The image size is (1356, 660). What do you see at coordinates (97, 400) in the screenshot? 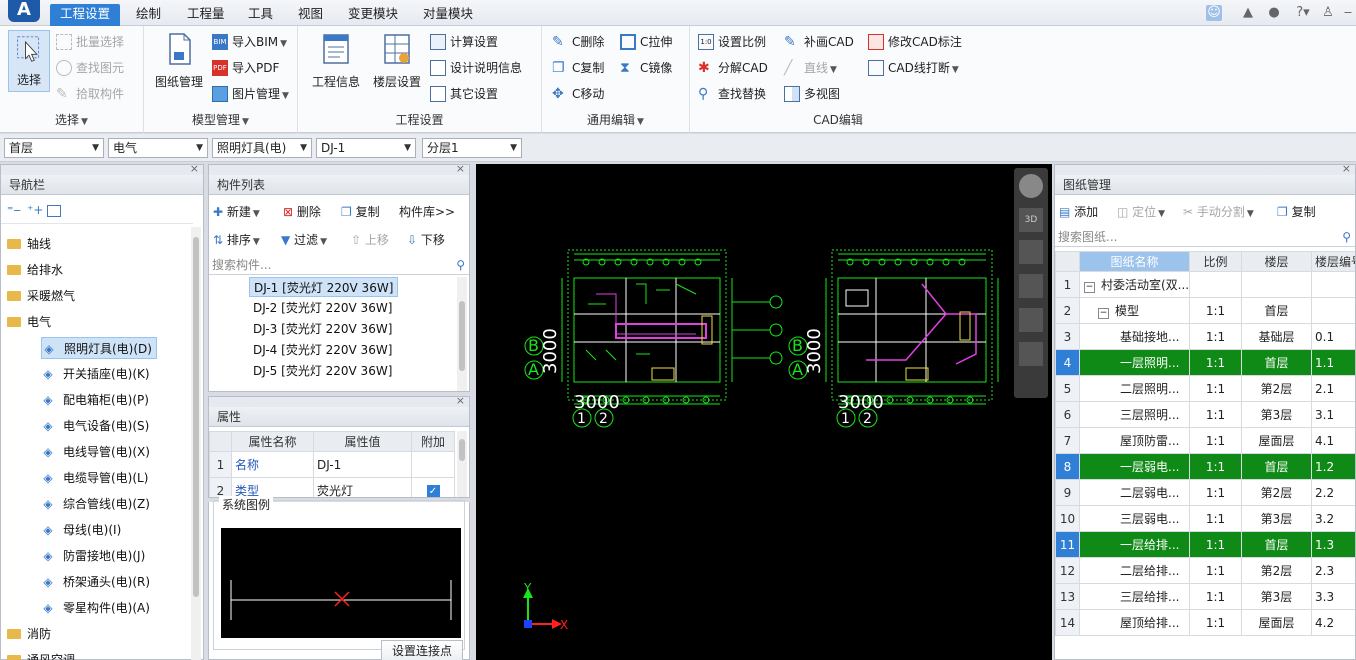
I see `nav-item: ◈ 配电箱柜(电)(P)` at bounding box center [97, 400].